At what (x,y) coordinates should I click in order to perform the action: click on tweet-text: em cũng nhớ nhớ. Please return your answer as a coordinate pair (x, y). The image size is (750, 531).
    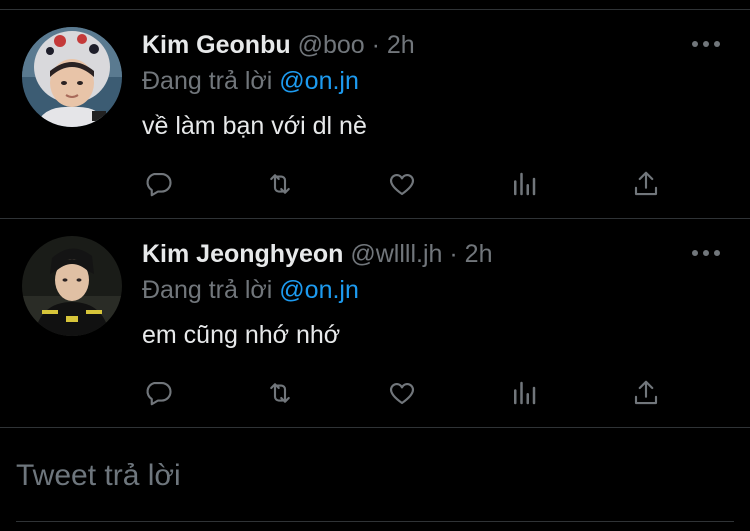
    Looking at the image, I should click on (241, 335).